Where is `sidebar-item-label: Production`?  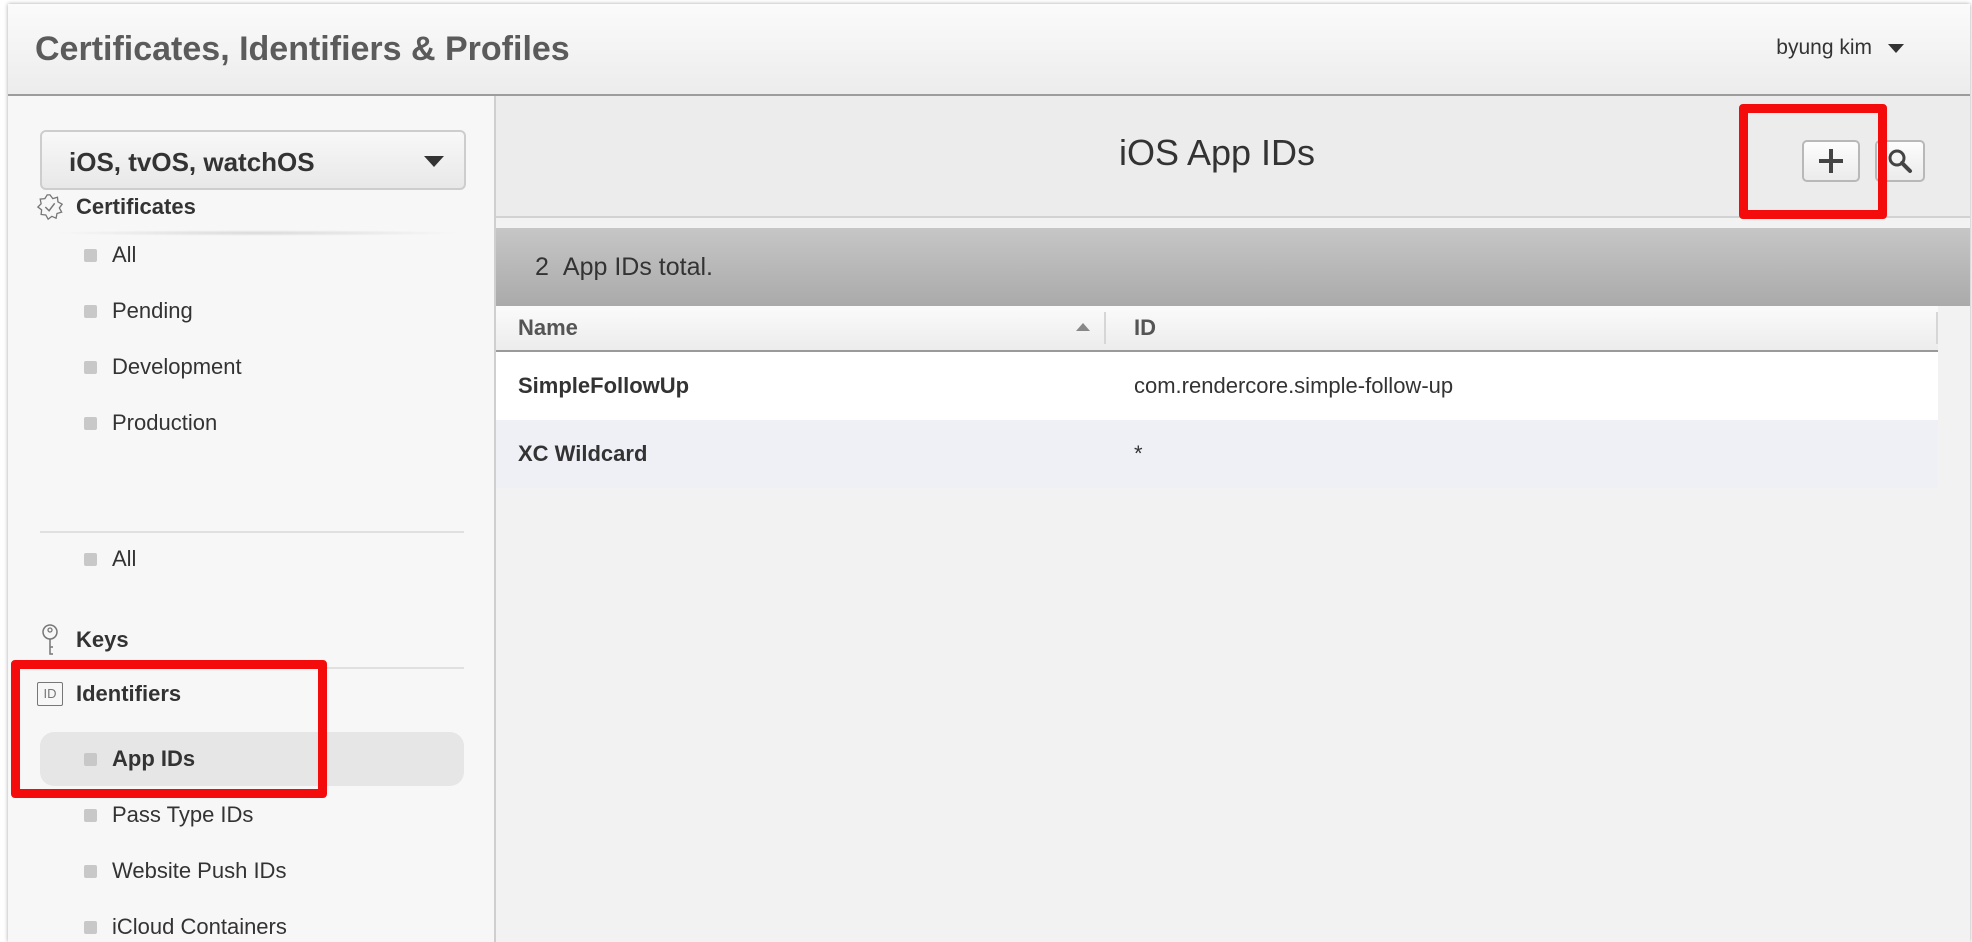 sidebar-item-label: Production is located at coordinates (165, 422).